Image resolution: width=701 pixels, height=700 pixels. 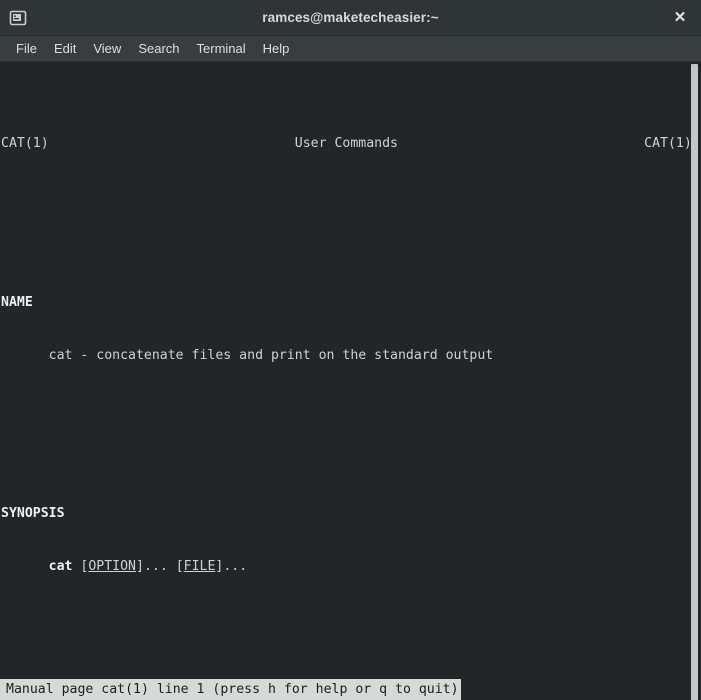 I want to click on menu-item-help: Help, so click(x=276, y=48).